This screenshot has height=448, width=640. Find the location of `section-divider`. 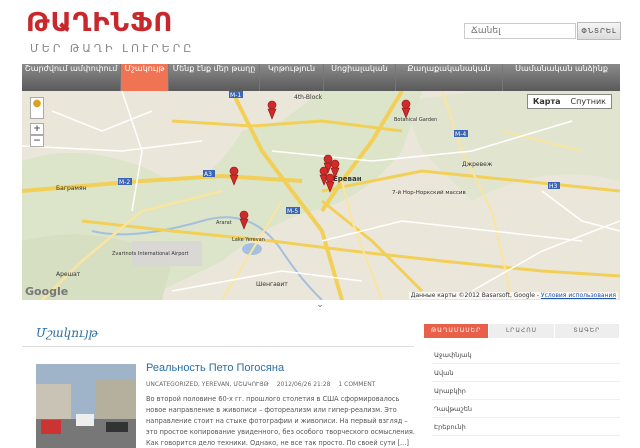

section-divider is located at coordinates (218, 346).